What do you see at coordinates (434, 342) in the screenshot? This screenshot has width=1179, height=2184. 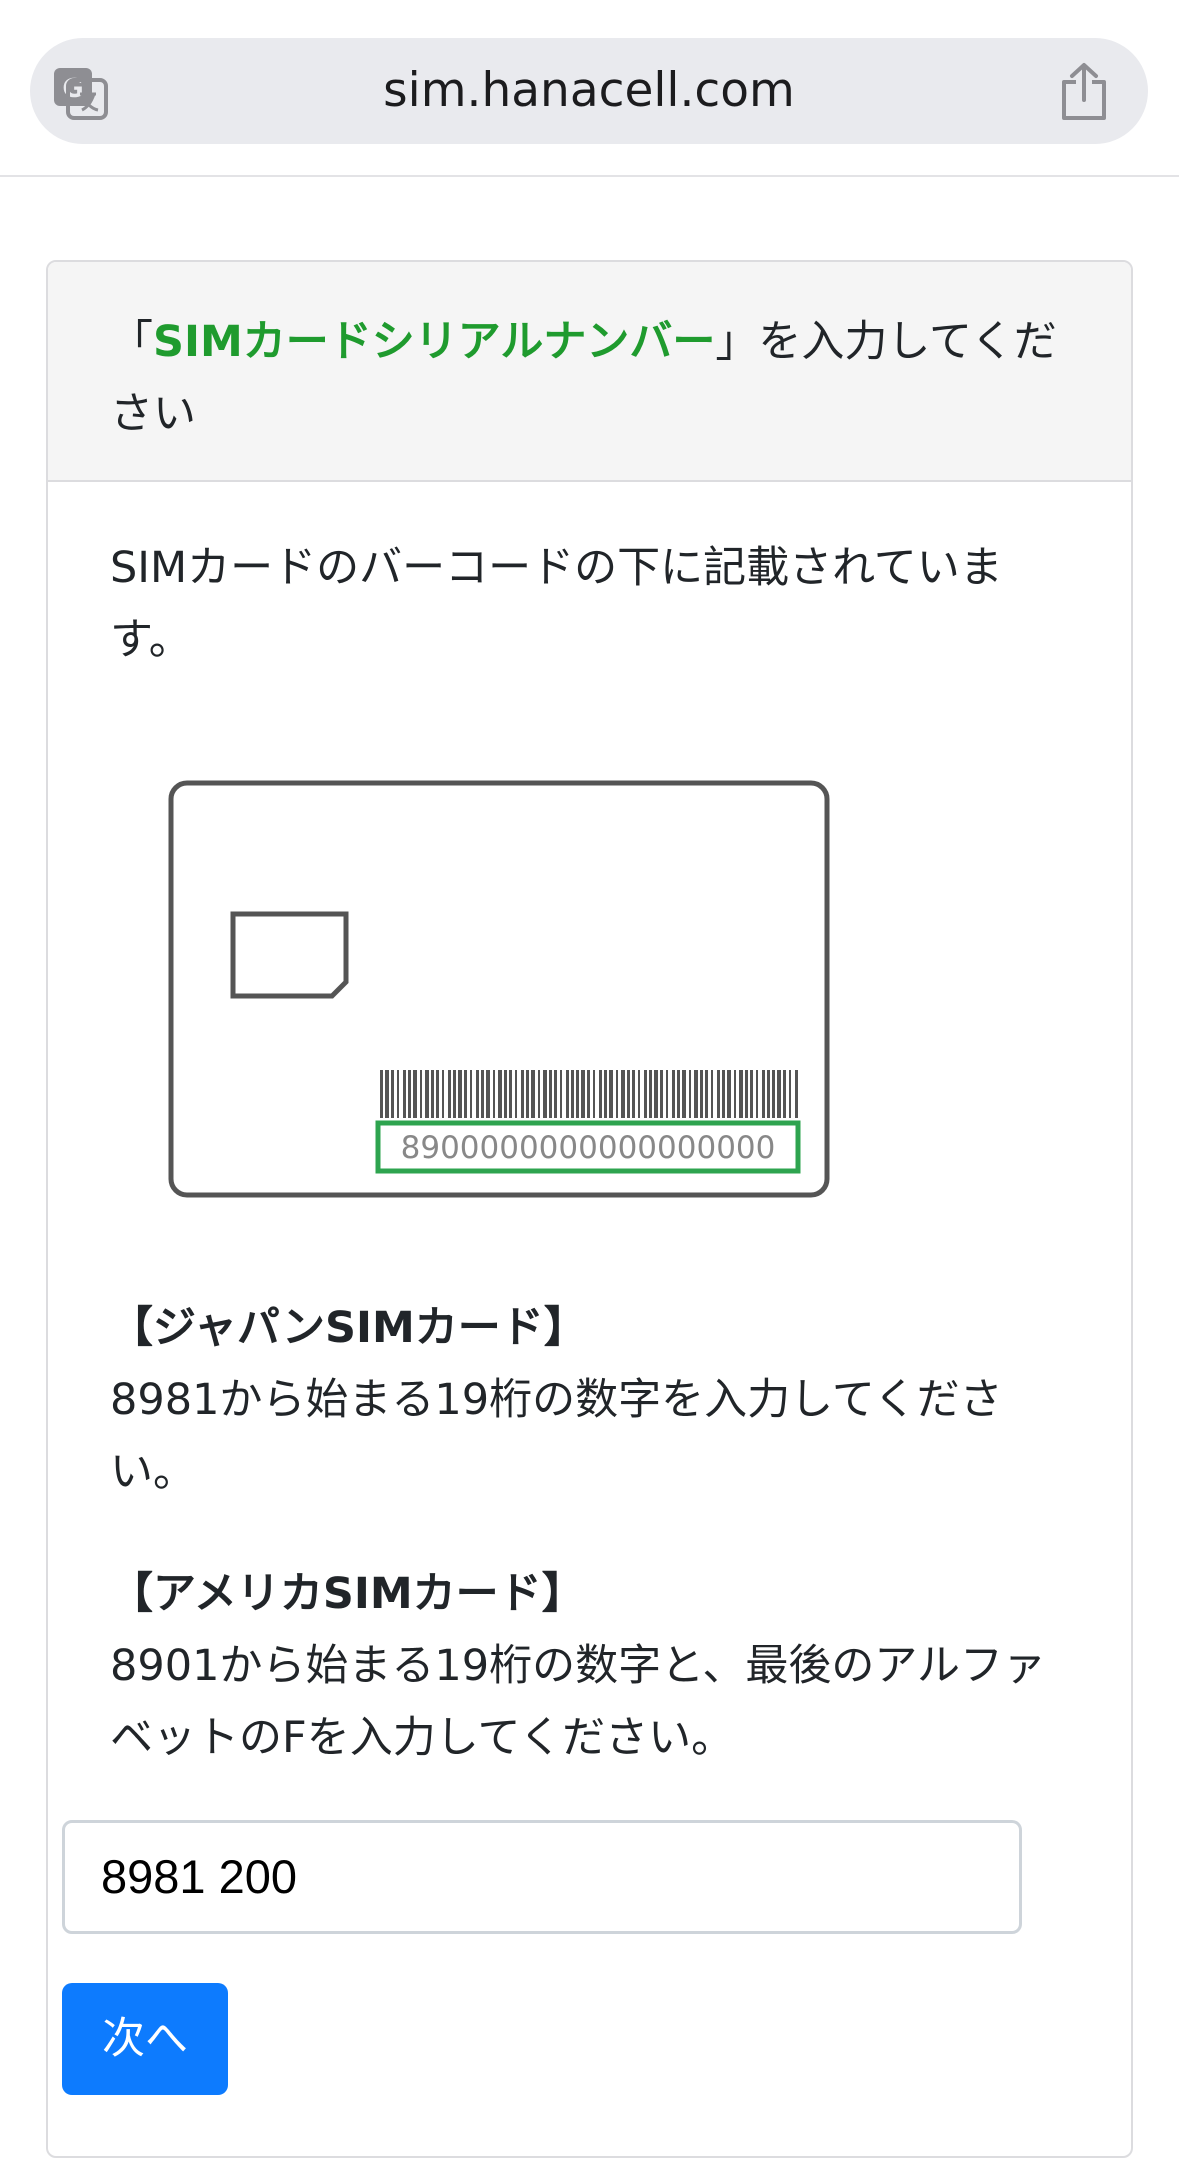 I see `header-highlight: SIMカードシリアルナンバー` at bounding box center [434, 342].